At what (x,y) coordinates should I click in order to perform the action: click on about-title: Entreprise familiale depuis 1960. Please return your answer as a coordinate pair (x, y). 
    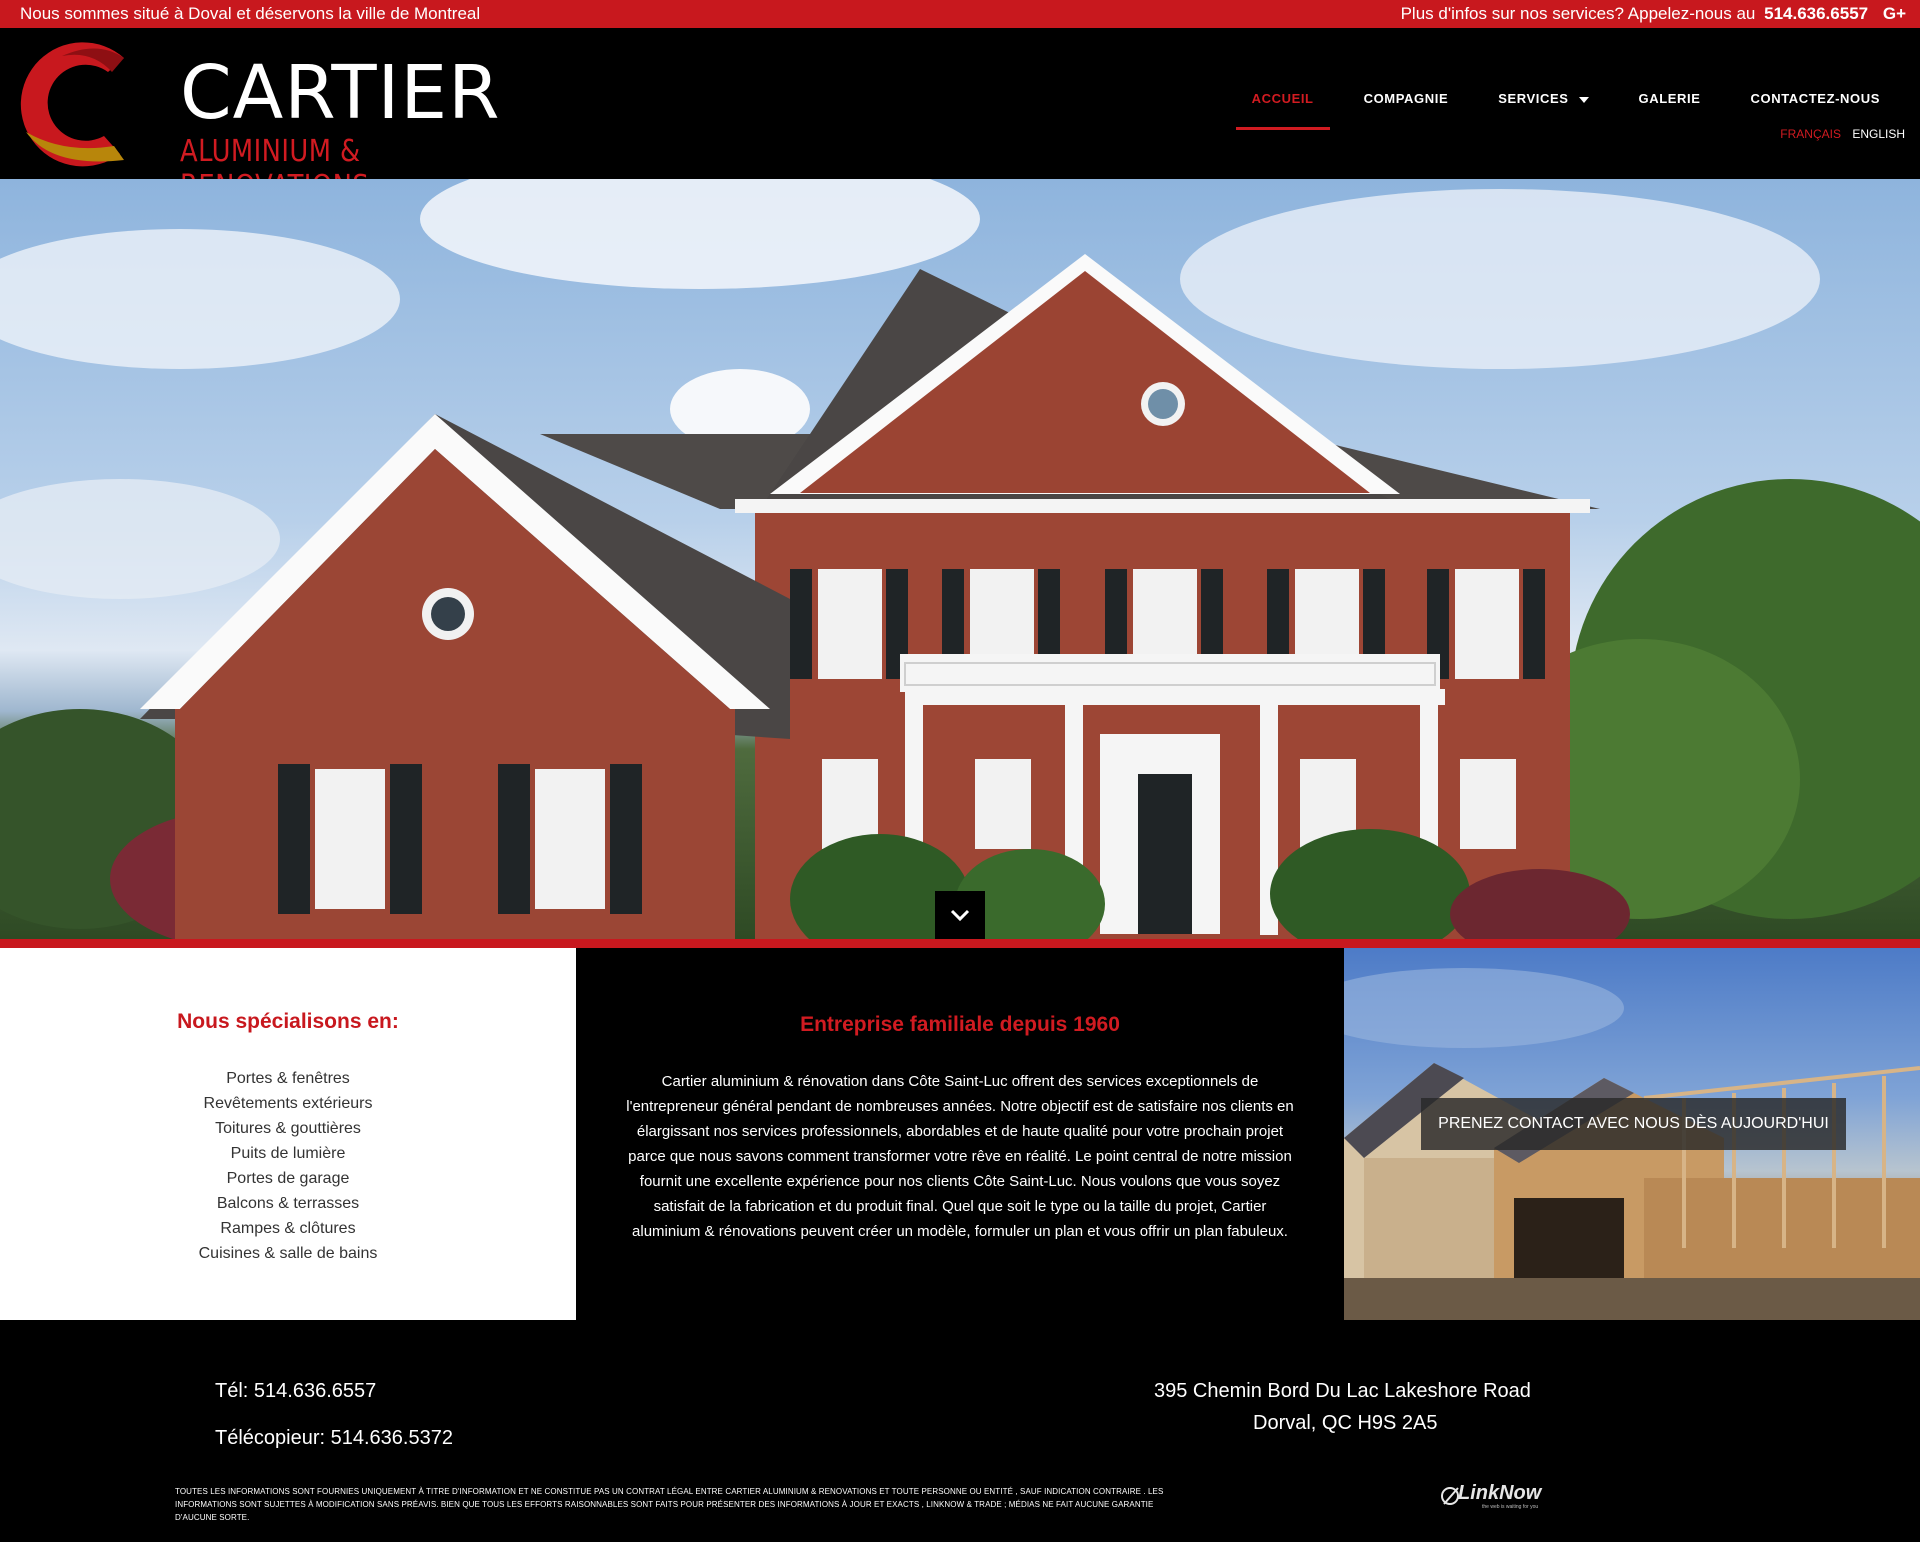
    Looking at the image, I should click on (960, 1024).